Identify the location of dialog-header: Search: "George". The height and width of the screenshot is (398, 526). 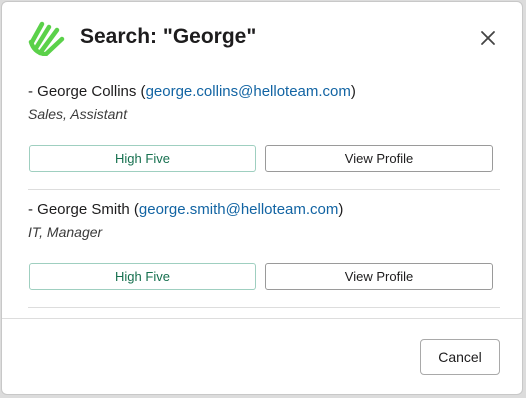
(263, 38).